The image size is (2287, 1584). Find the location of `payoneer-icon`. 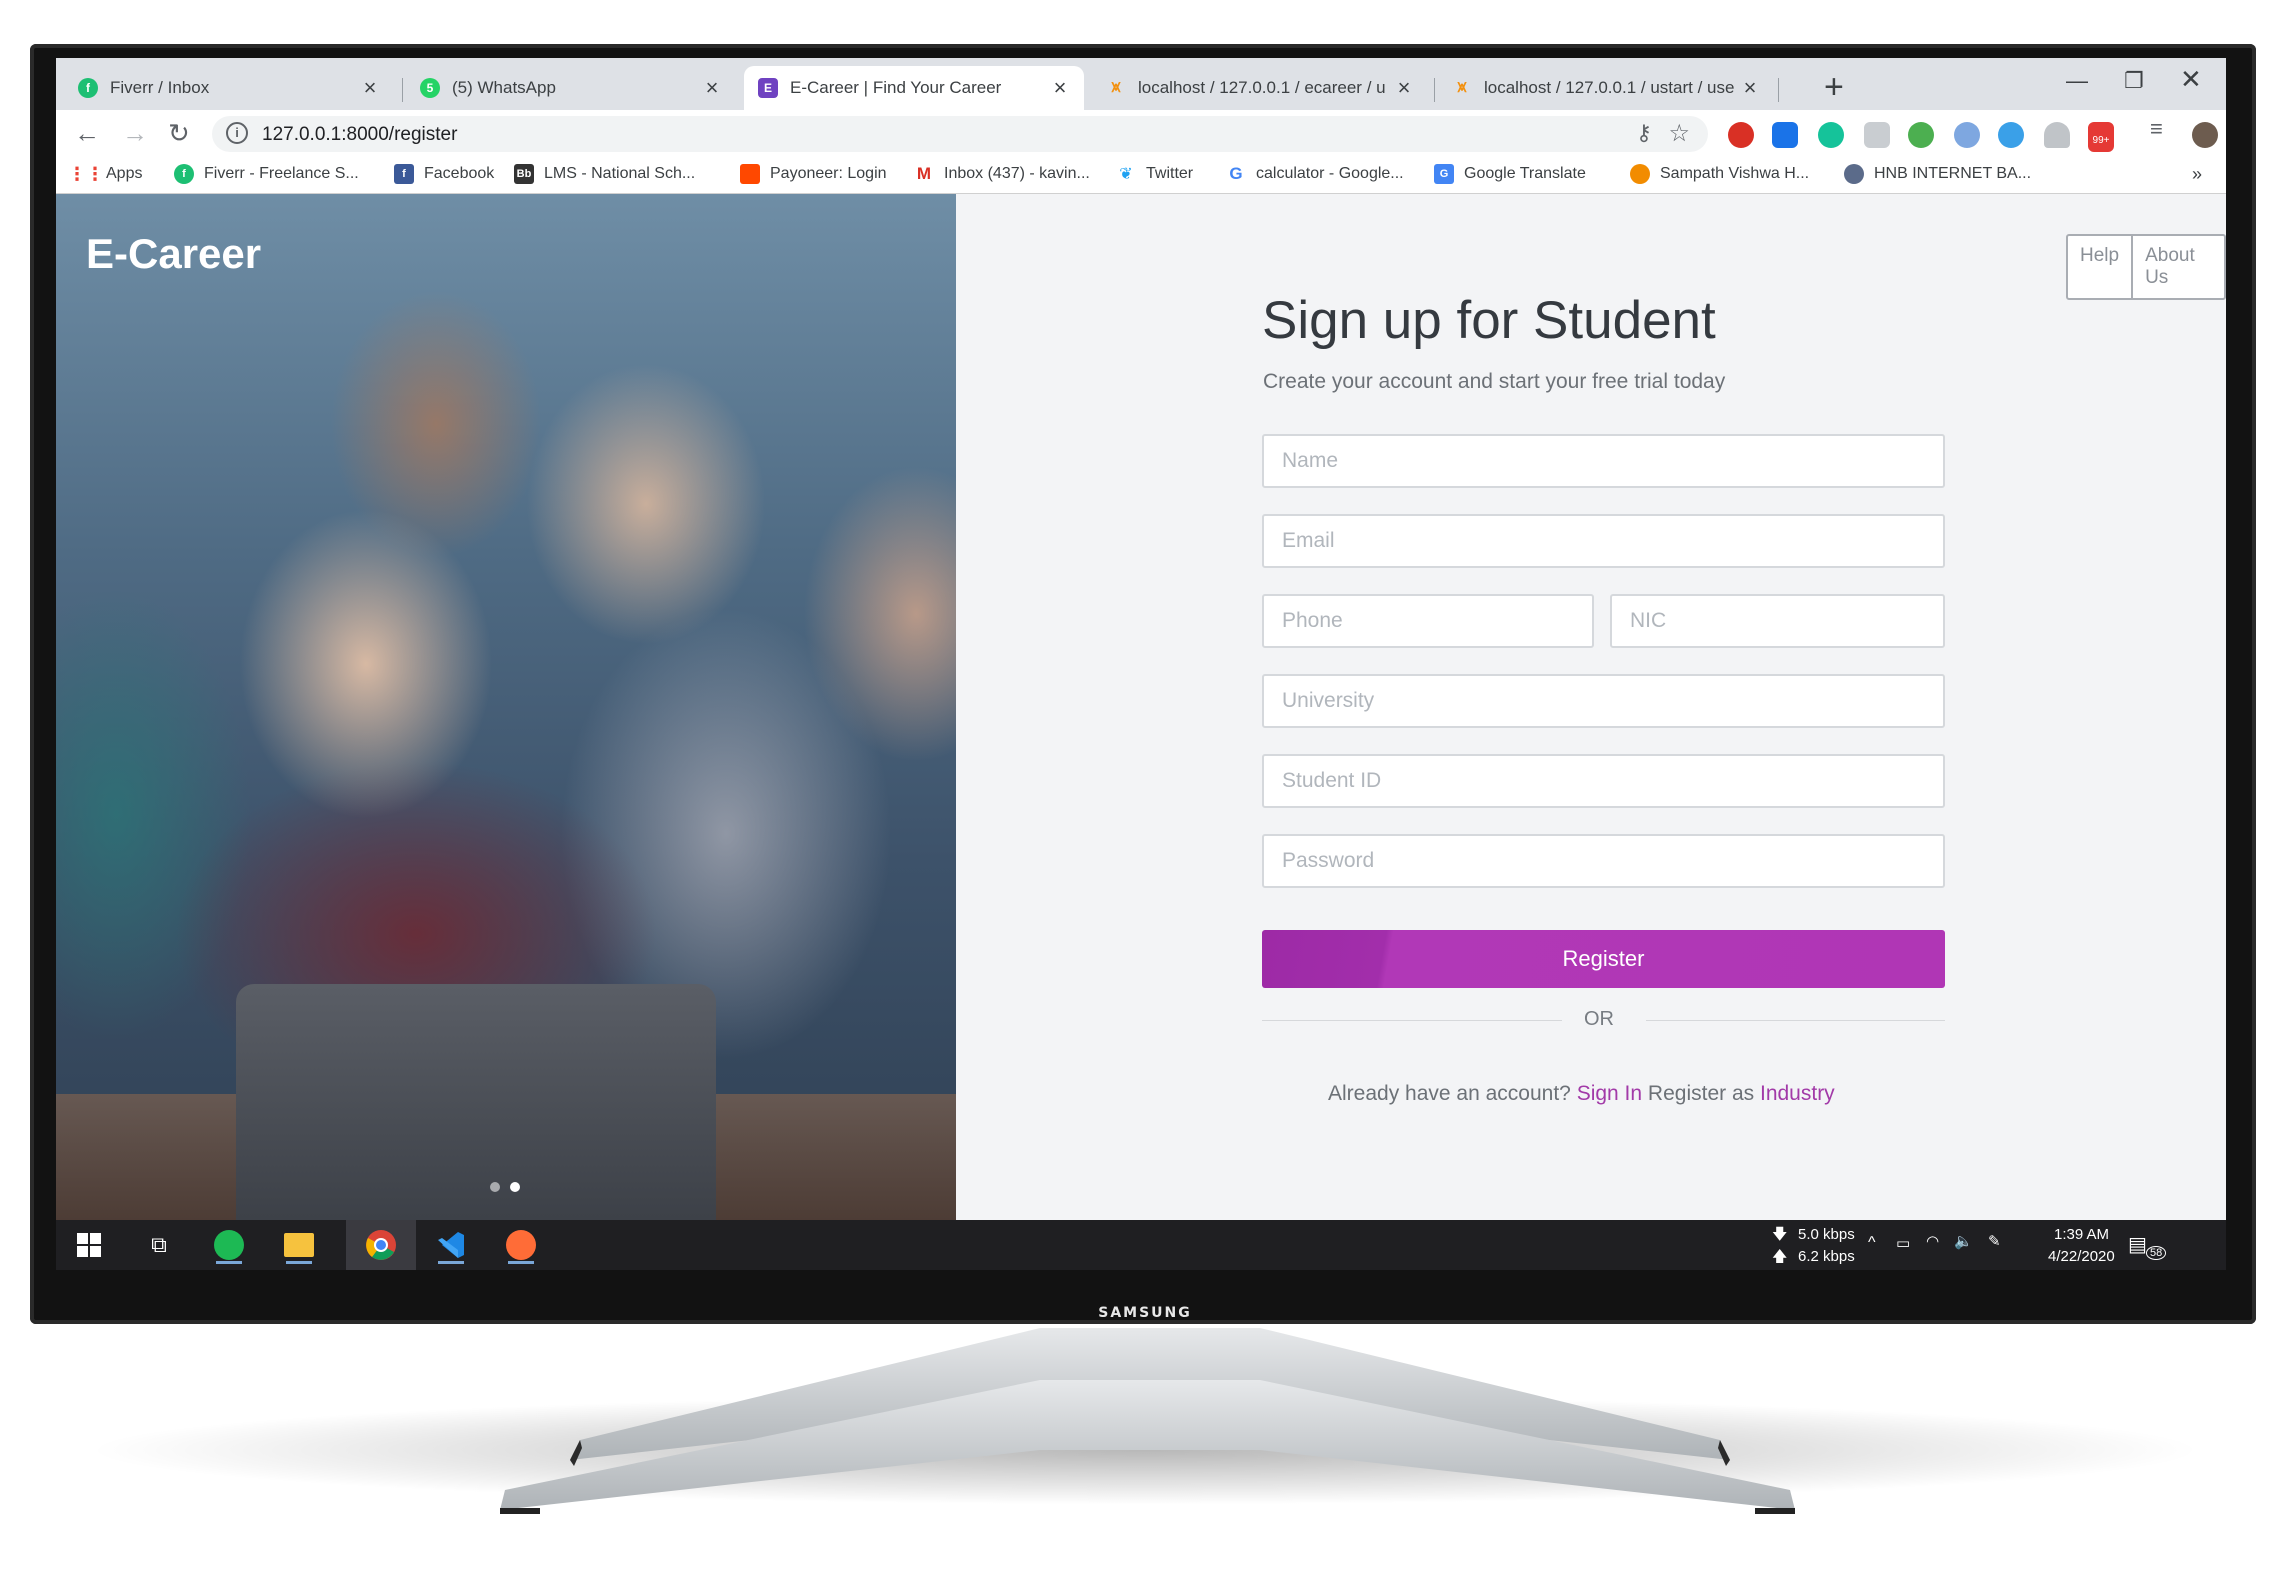

payoneer-icon is located at coordinates (750, 174).